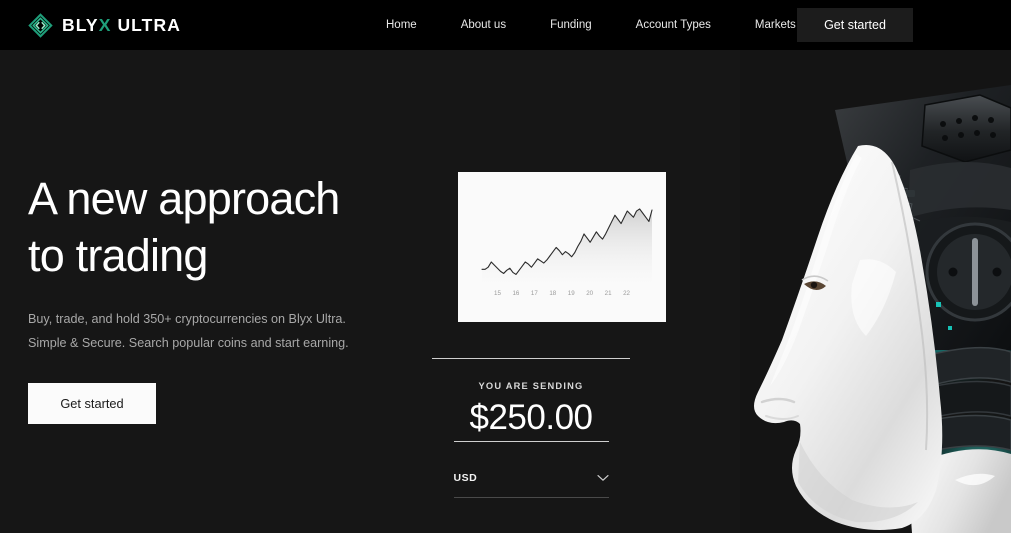 The width and height of the screenshot is (1011, 533). I want to click on send-amount-panel: YOU ARE SENDING $250.00 USD, so click(531, 428).